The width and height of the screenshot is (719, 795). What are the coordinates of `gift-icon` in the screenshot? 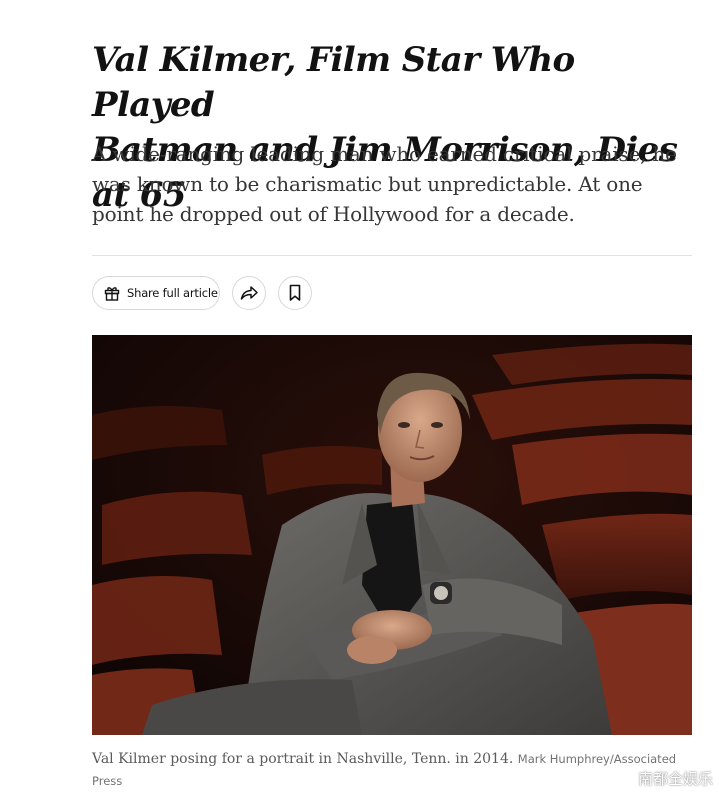 It's located at (112, 293).